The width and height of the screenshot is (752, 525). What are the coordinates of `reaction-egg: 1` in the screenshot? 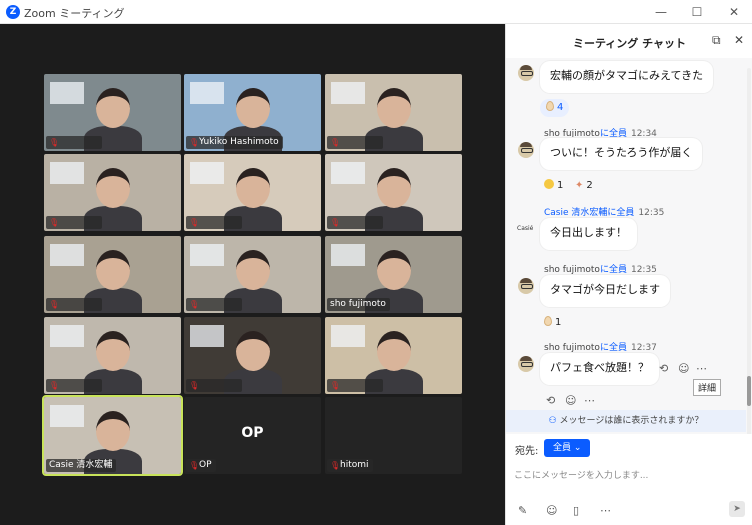 It's located at (552, 323).